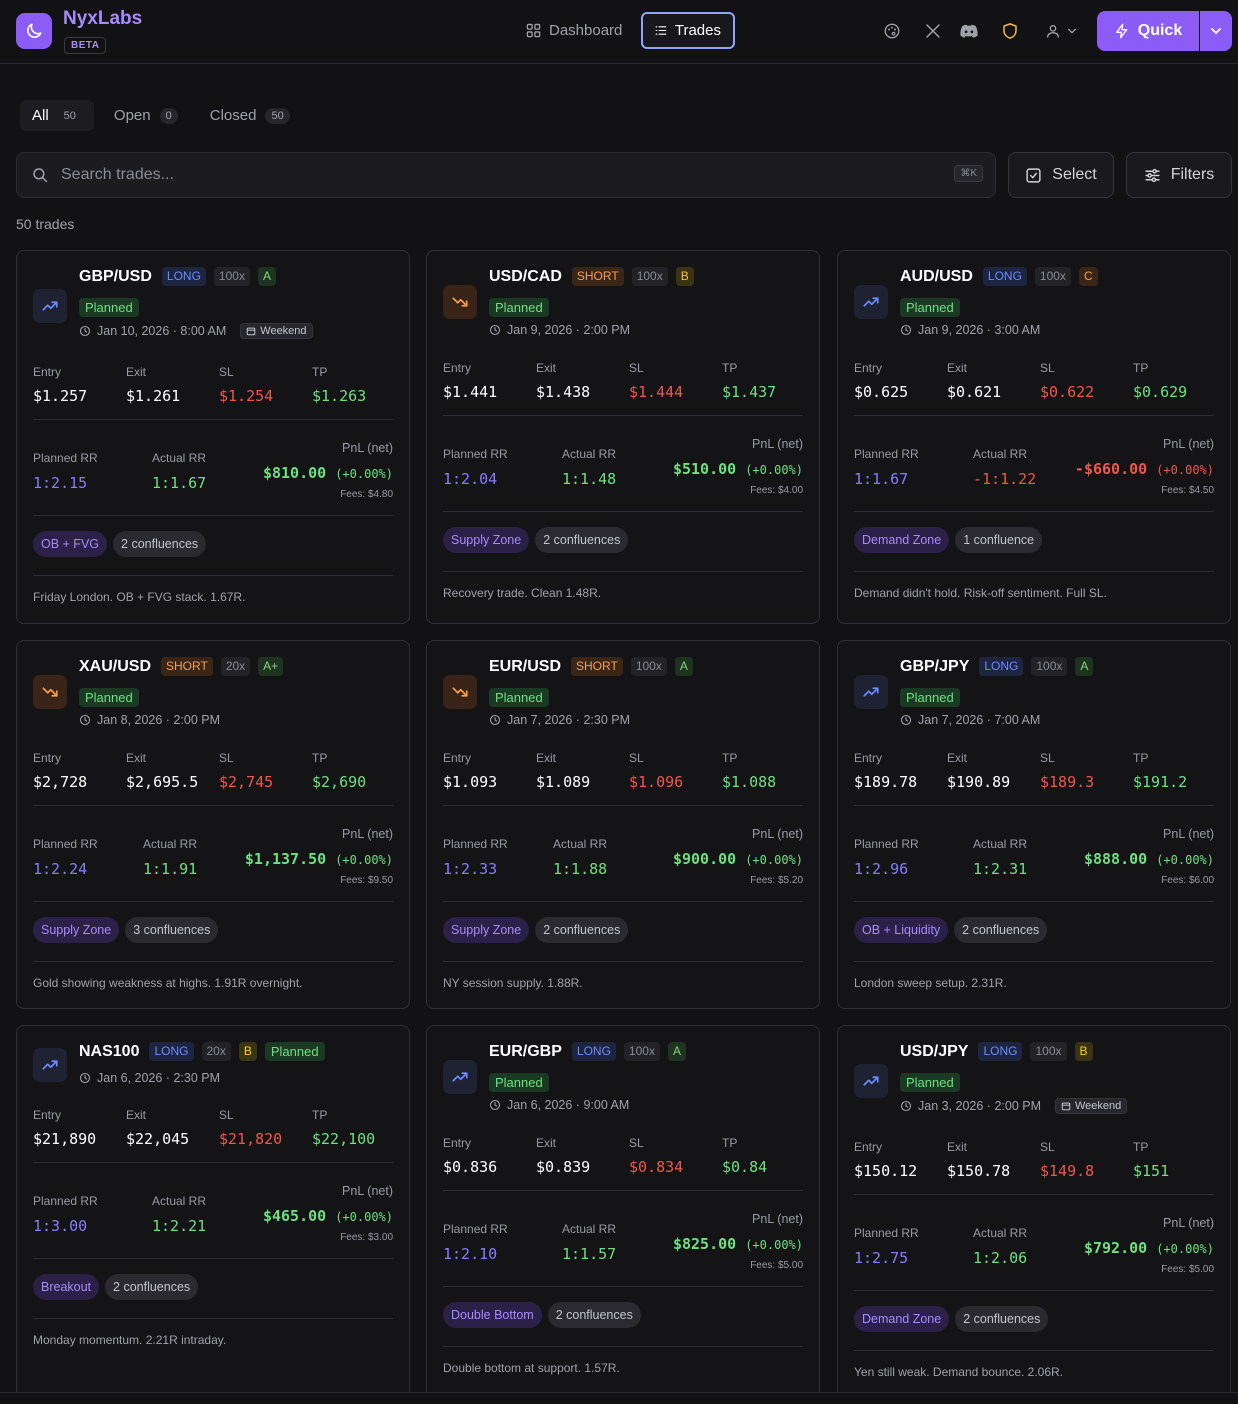 Image resolution: width=1238 pixels, height=1404 pixels. I want to click on select-button: Select, so click(1061, 175).